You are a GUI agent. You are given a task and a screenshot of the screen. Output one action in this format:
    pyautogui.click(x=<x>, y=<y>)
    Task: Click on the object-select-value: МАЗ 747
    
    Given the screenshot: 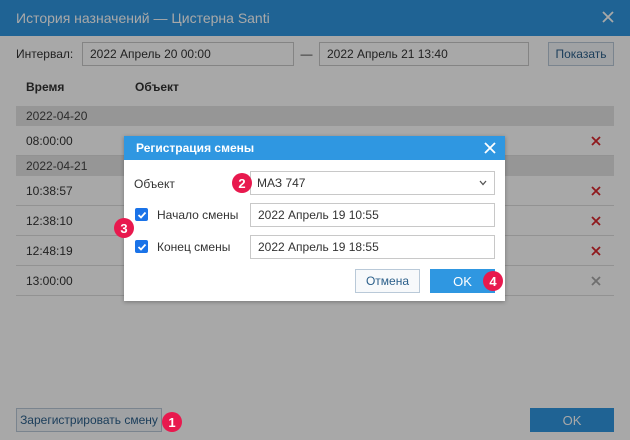 What is the action you would take?
    pyautogui.click(x=281, y=183)
    